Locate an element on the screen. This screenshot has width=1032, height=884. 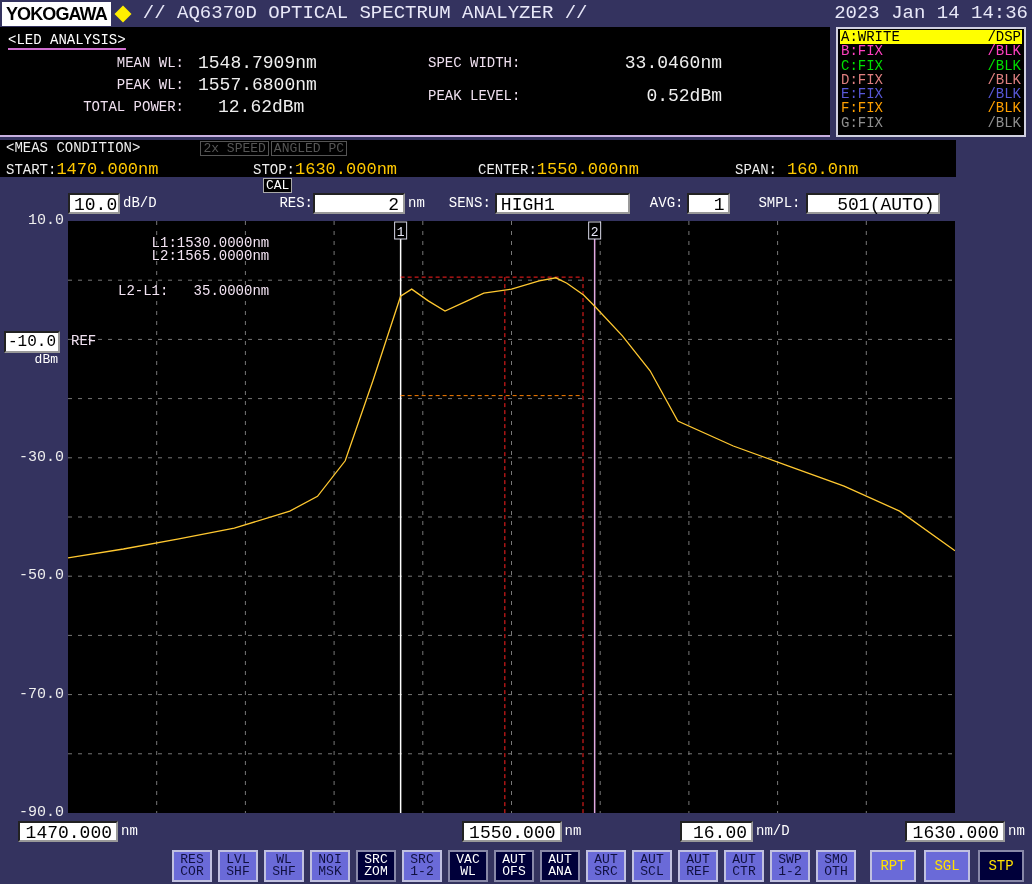
soft-key: RES COR is located at coordinates (192, 866).